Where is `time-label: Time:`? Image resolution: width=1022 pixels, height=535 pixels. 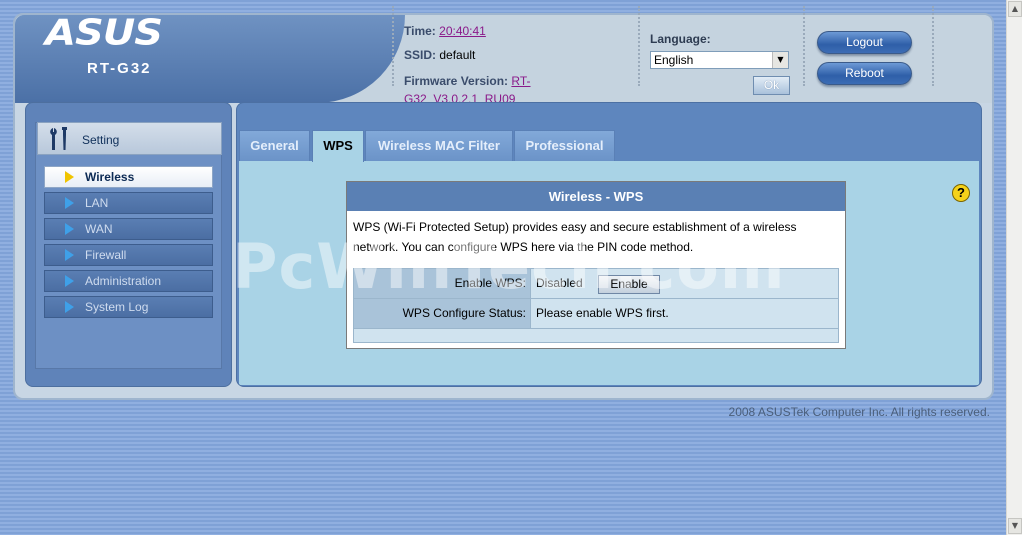
time-label: Time: is located at coordinates (420, 31).